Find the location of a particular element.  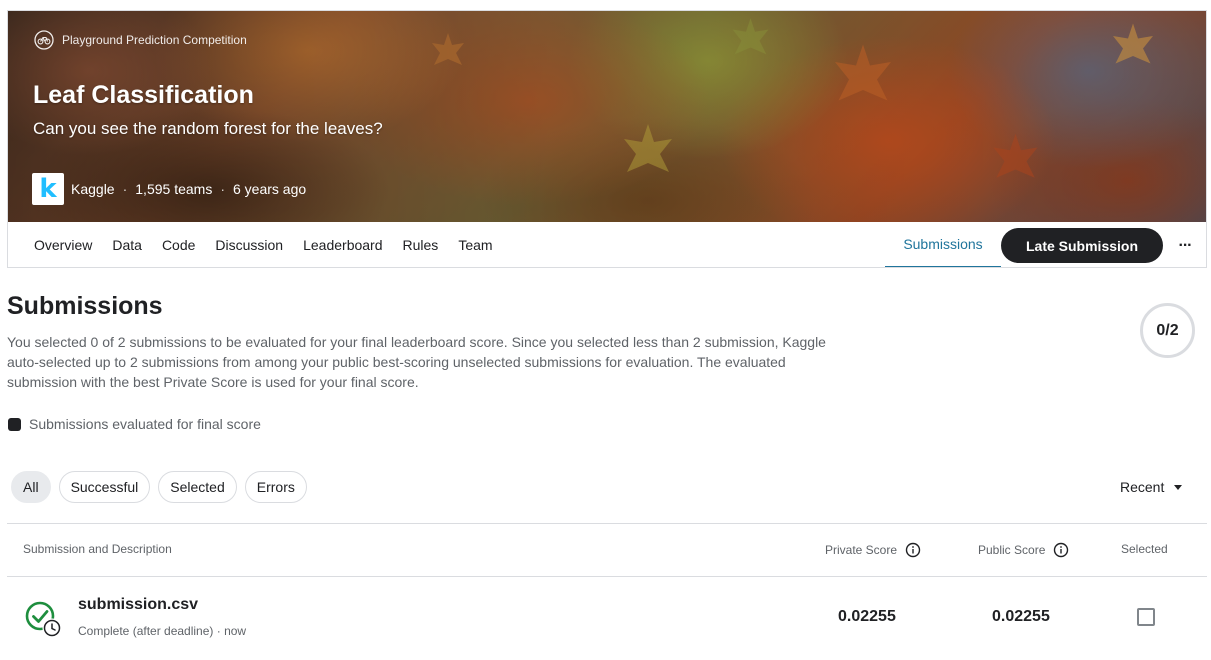

filter-all-chip: All is located at coordinates (31, 487).